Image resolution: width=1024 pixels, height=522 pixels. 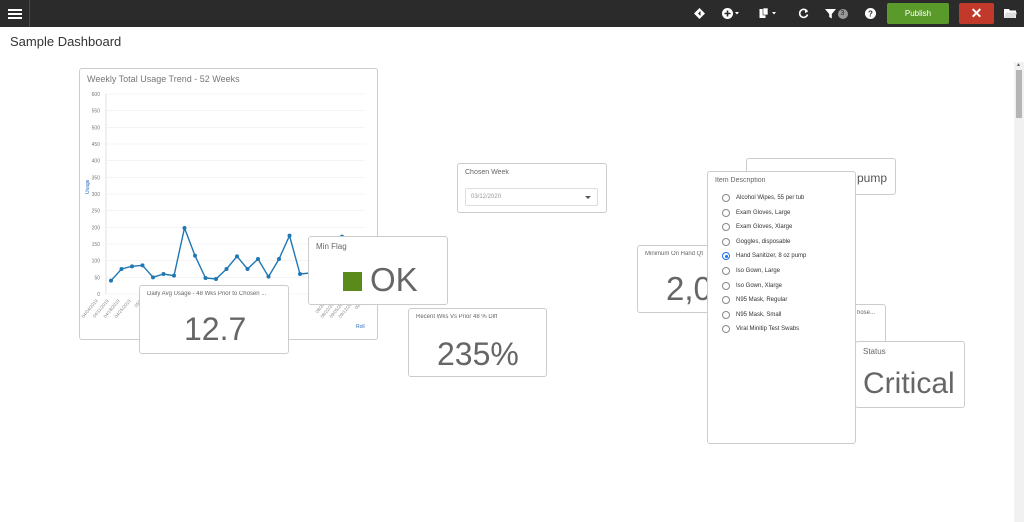 What do you see at coordinates (758, 271) in the screenshot?
I see `radio-label: Iso Gown, Large` at bounding box center [758, 271].